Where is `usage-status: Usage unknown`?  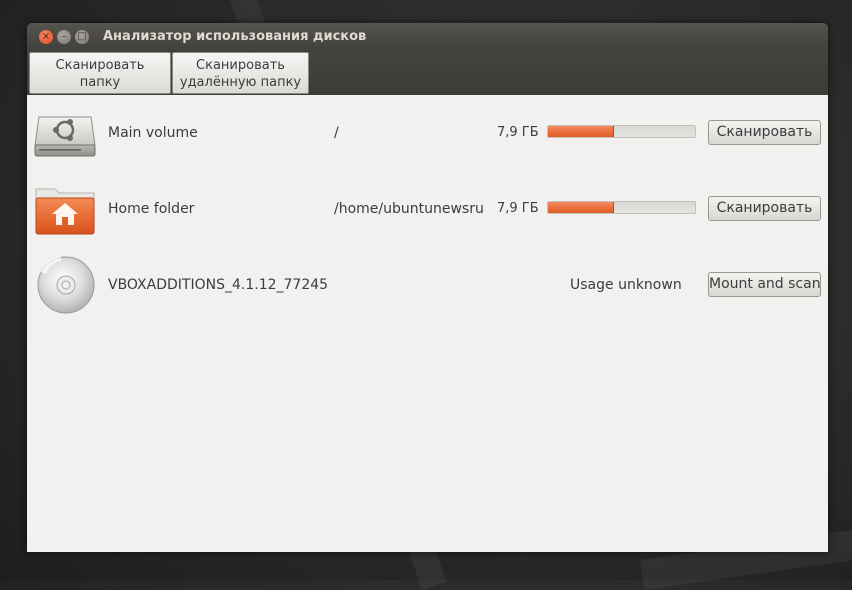
usage-status: Usage unknown is located at coordinates (626, 285).